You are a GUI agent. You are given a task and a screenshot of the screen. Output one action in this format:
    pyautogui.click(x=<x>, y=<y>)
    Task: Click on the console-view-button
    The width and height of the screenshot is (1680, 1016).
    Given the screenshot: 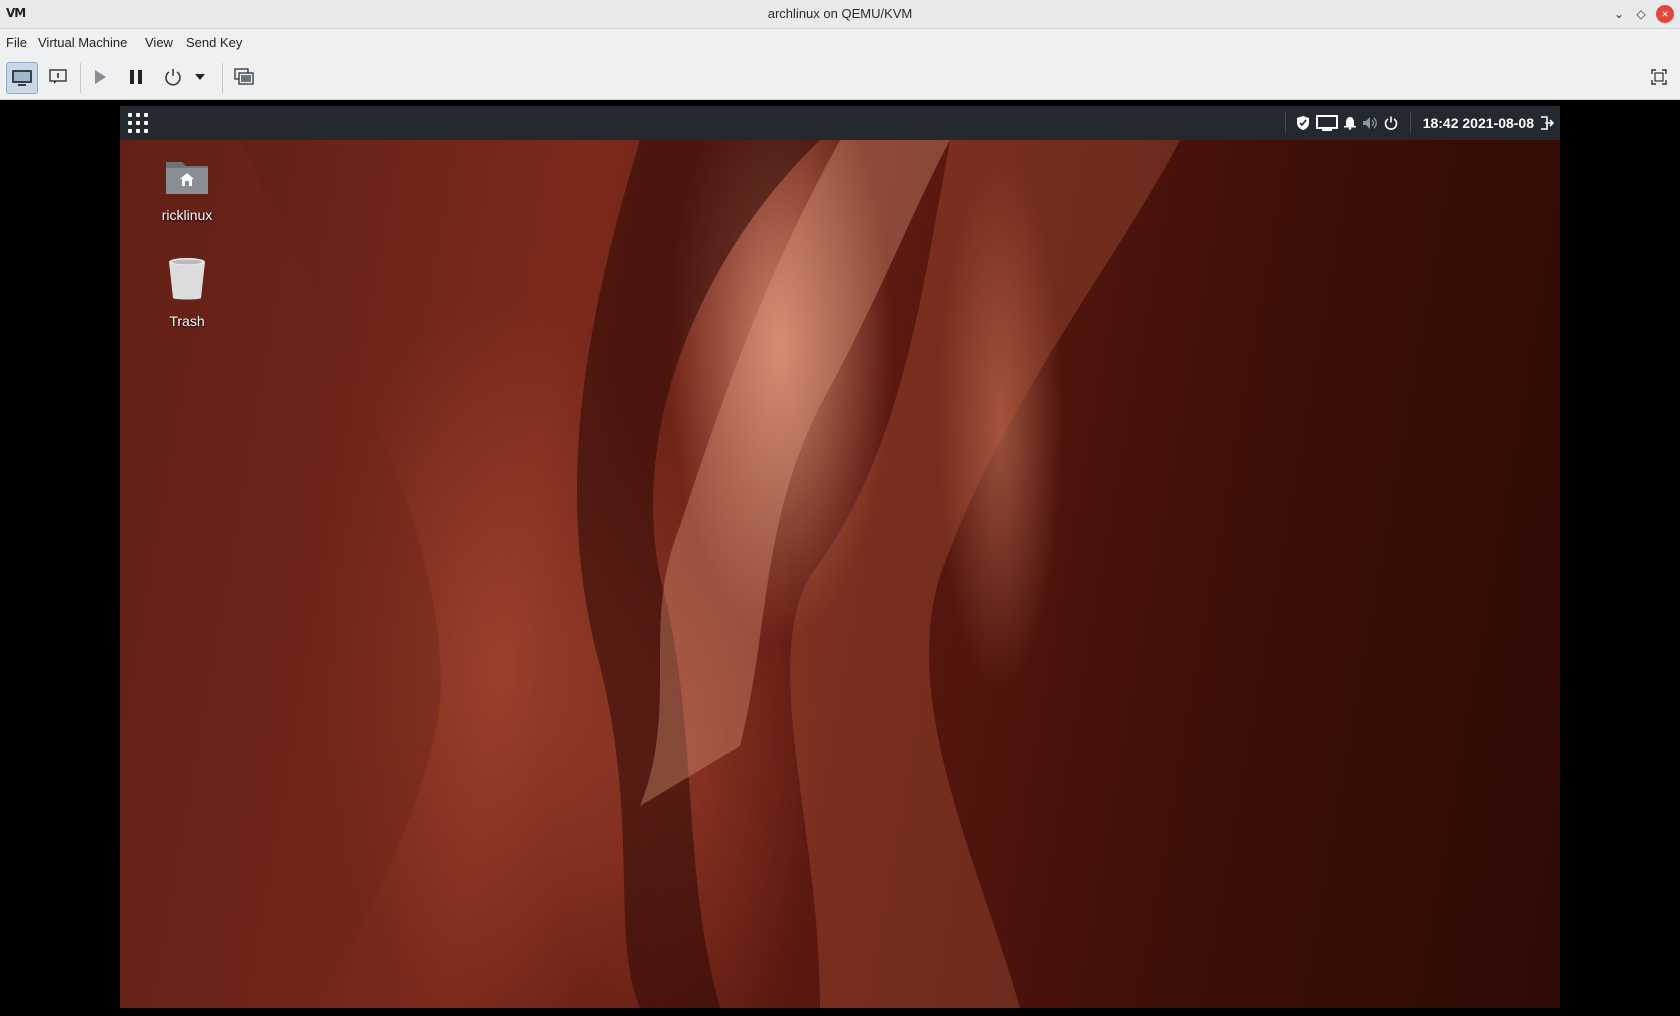 What is the action you would take?
    pyautogui.click(x=22, y=78)
    